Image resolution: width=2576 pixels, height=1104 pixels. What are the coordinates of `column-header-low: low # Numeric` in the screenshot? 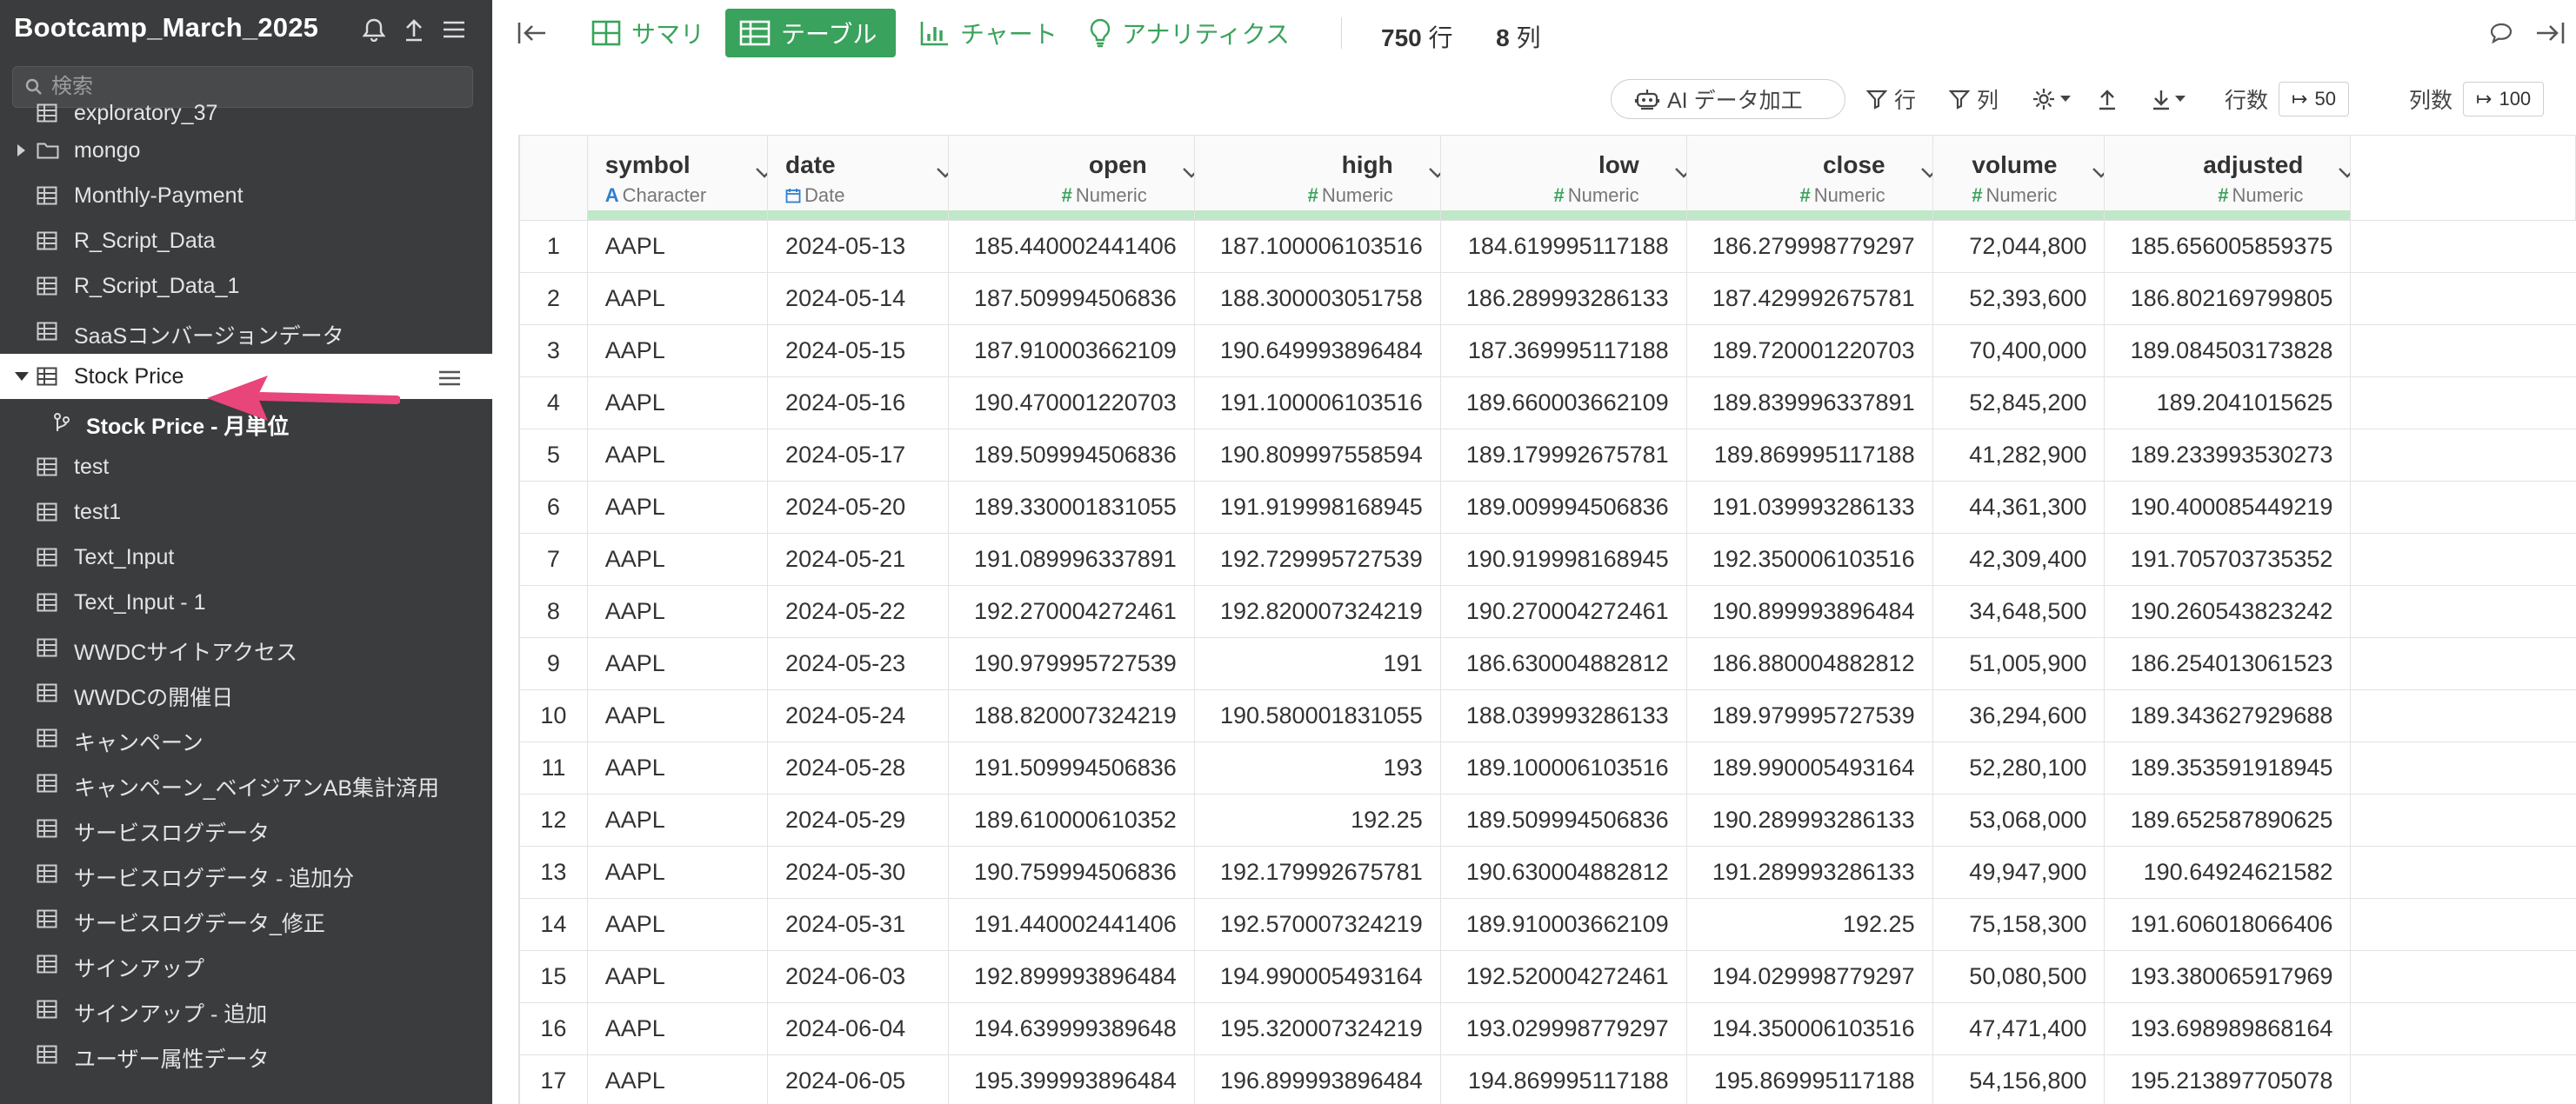 It's located at (1563, 178).